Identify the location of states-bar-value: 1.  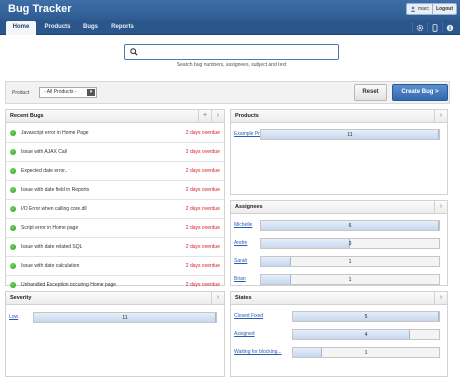
(366, 353).